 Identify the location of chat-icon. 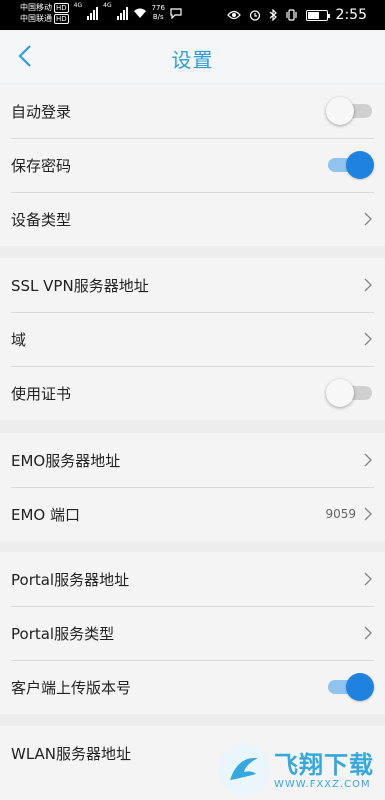
(176, 13).